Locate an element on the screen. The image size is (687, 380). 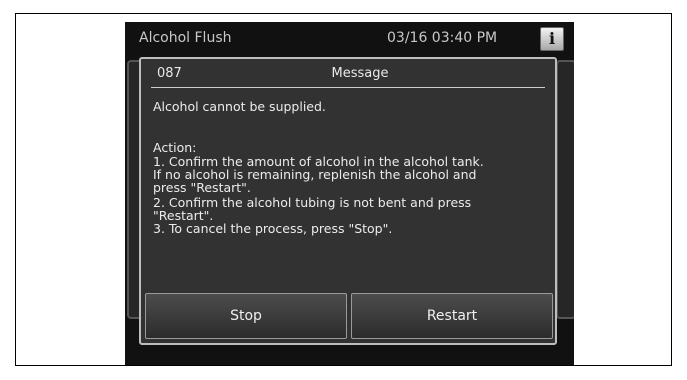
date-time: 03/16 03:40 PM is located at coordinates (442, 38).